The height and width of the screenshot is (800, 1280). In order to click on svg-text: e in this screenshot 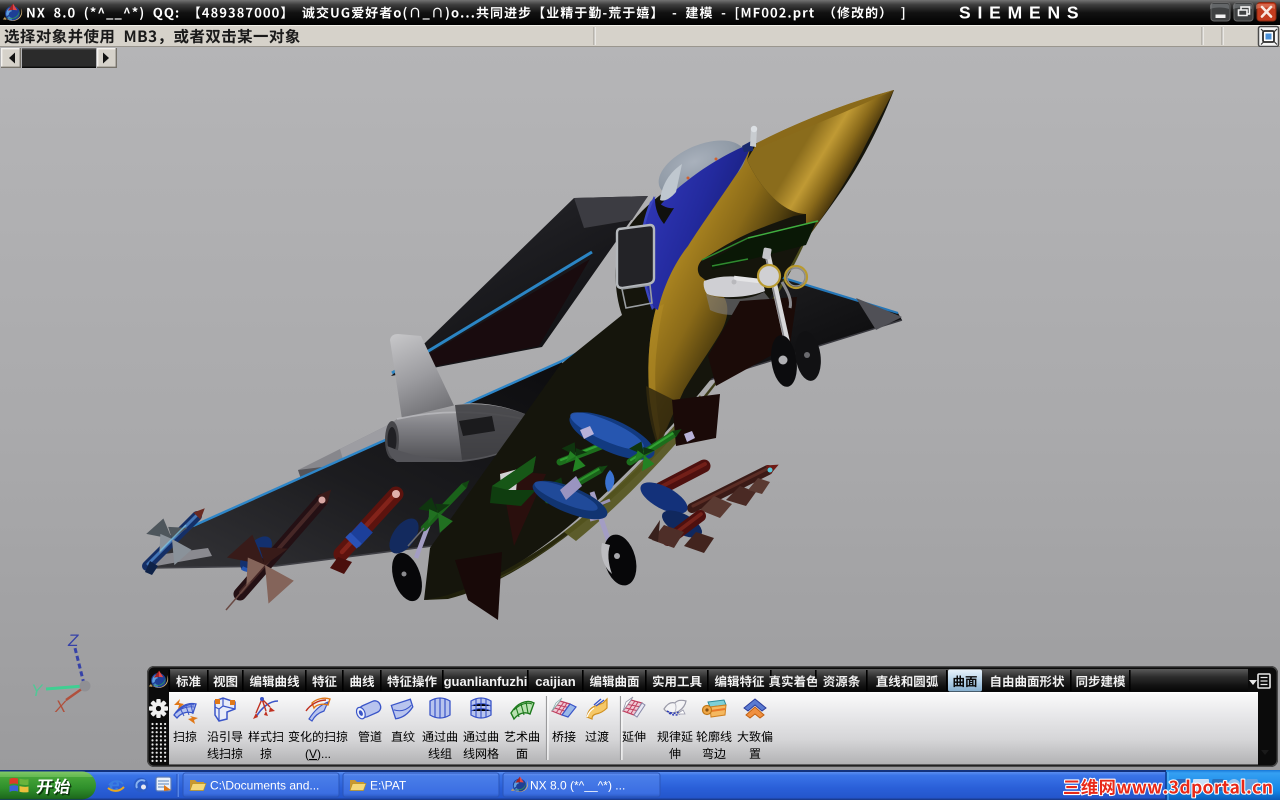, I will do `click(114, 785)`.